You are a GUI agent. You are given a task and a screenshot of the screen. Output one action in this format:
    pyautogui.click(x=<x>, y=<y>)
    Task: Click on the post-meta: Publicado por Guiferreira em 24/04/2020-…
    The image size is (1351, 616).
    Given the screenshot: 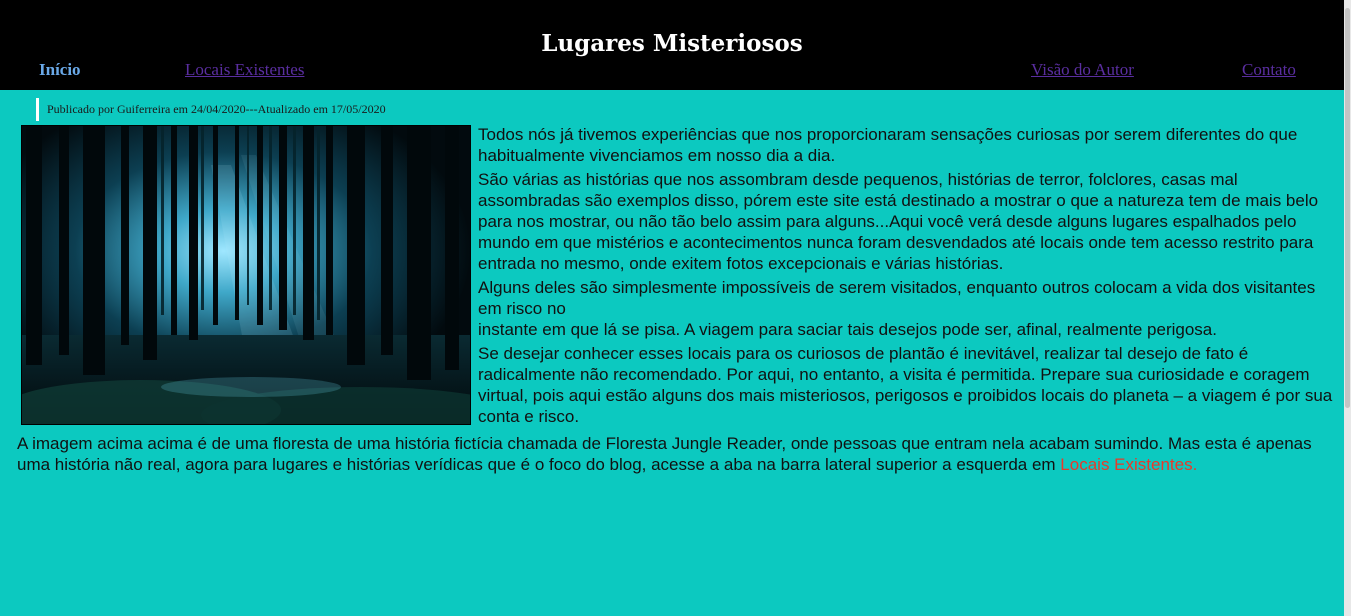 What is the action you would take?
    pyautogui.click(x=211, y=109)
    